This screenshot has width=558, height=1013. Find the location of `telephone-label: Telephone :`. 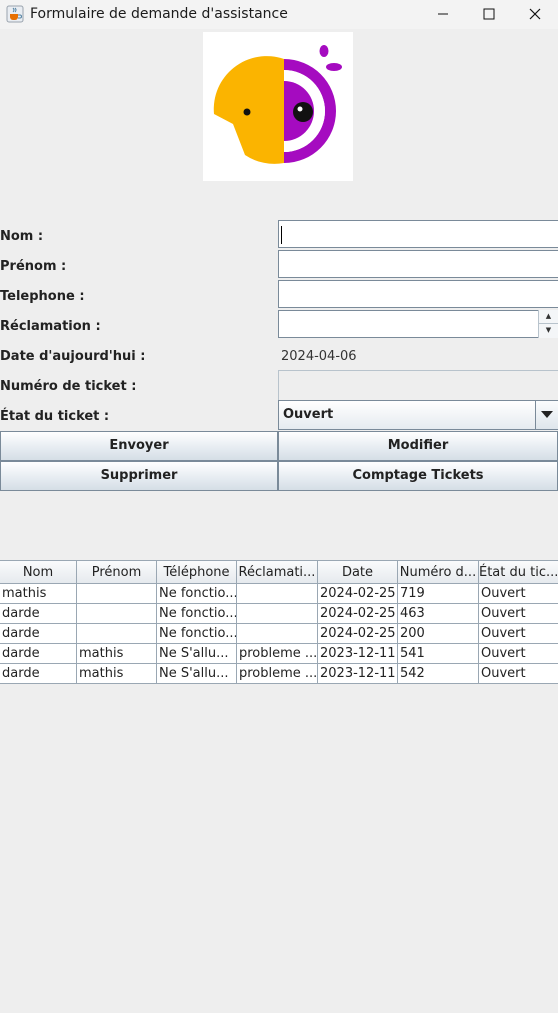

telephone-label: Telephone : is located at coordinates (42, 296).